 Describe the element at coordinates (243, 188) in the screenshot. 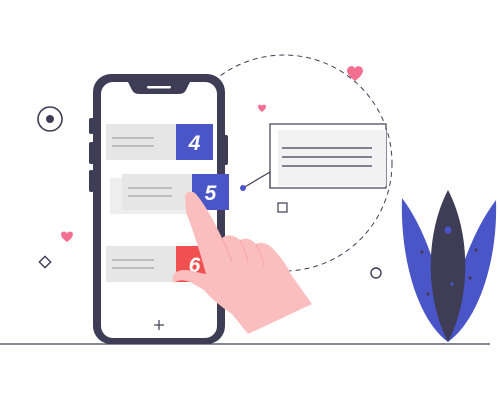

I see `connector-dot` at that location.